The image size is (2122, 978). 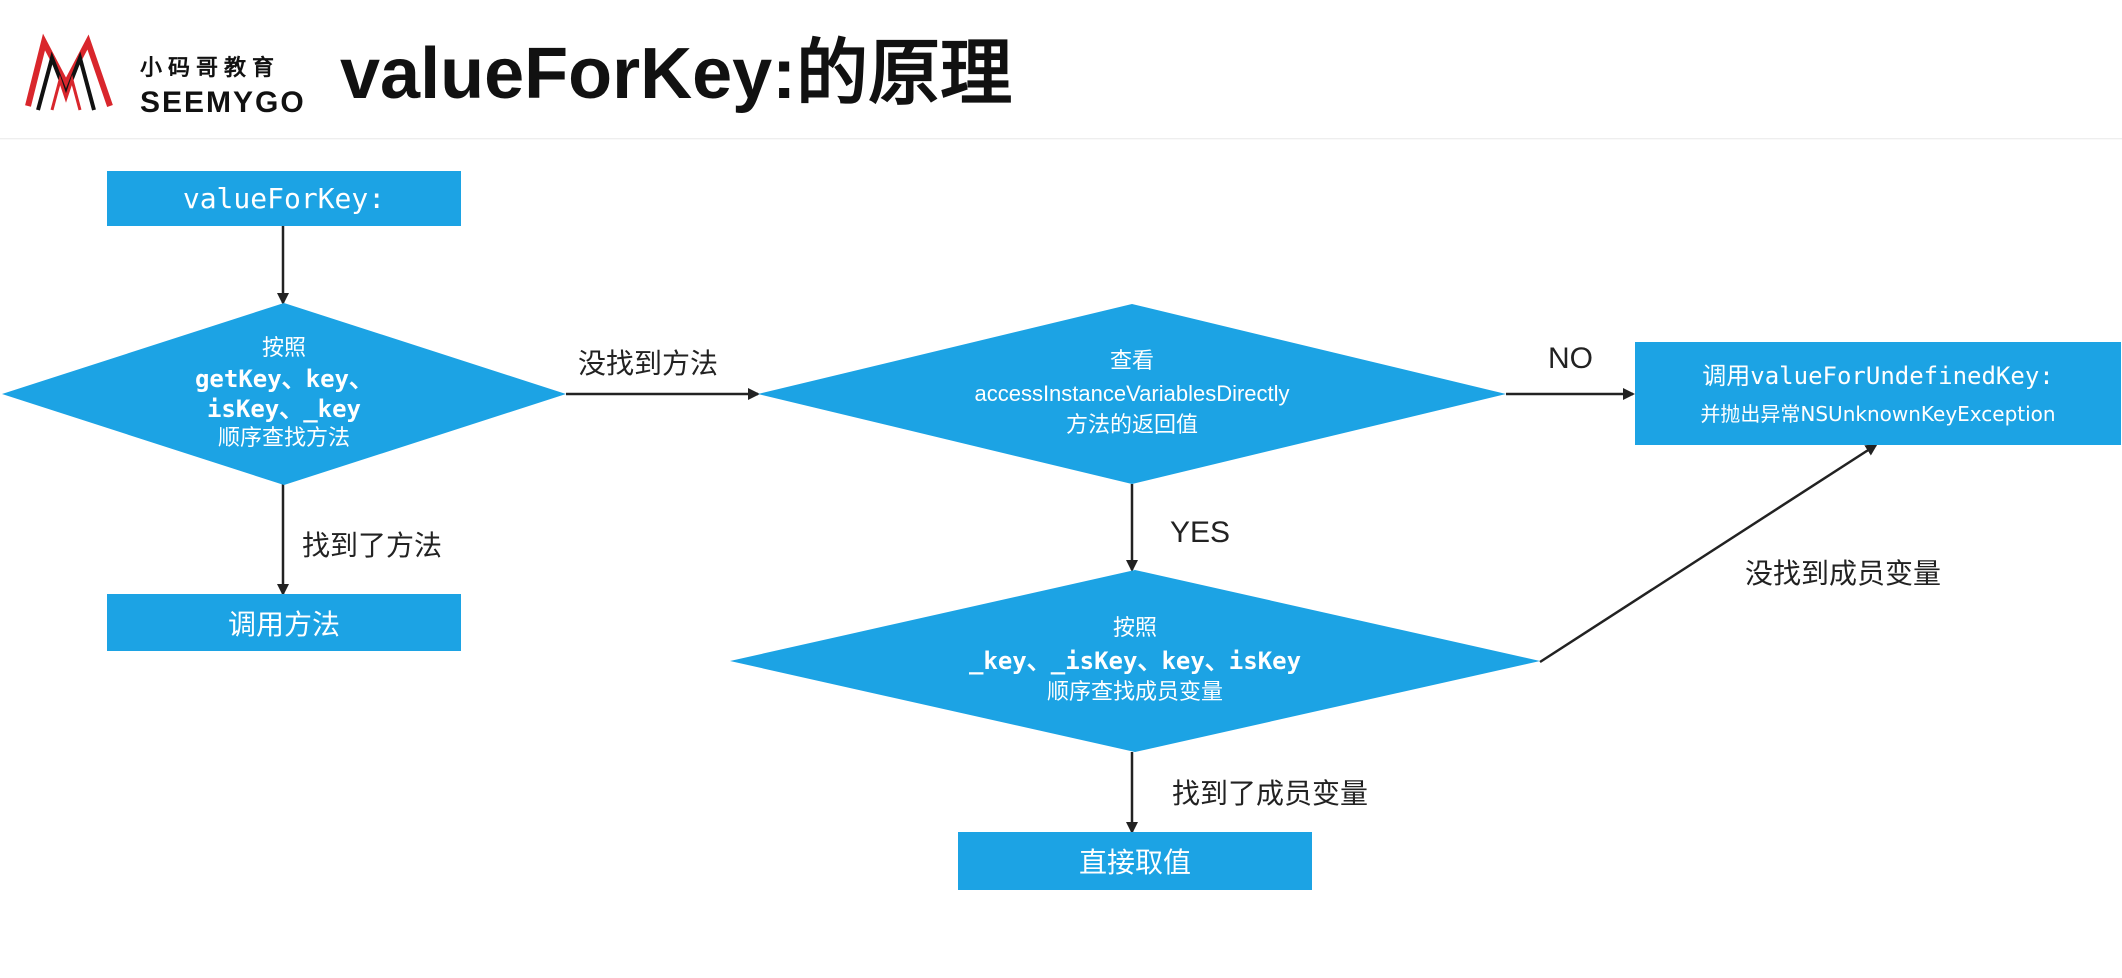 What do you see at coordinates (1570, 358) in the screenshot?
I see `label-no: NO` at bounding box center [1570, 358].